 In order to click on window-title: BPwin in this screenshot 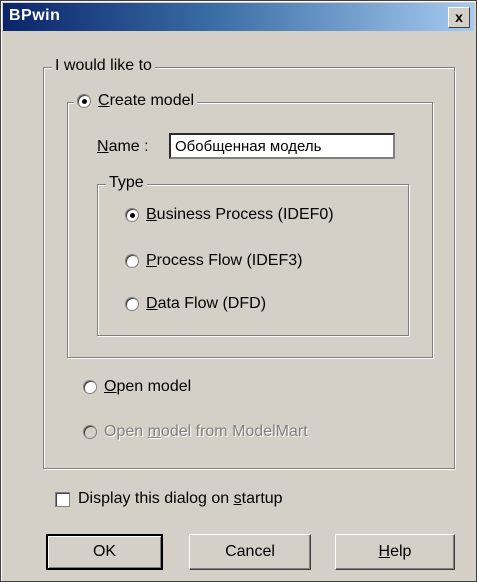, I will do `click(35, 15)`.